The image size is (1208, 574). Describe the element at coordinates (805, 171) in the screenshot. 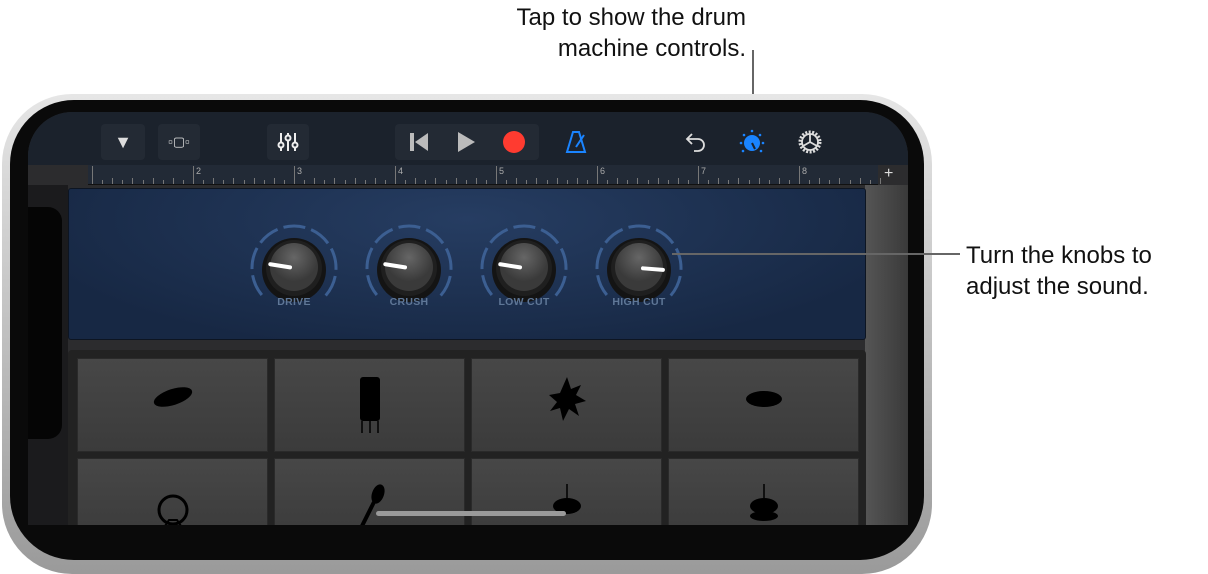

I see `ruler-bar-label: 8` at that location.